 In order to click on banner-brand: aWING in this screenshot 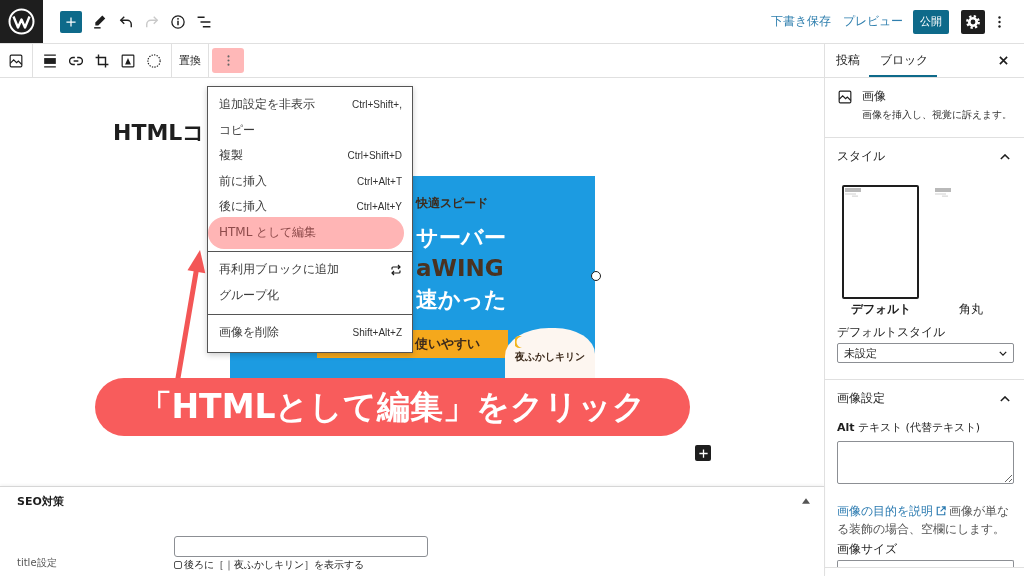, I will do `click(460, 268)`.